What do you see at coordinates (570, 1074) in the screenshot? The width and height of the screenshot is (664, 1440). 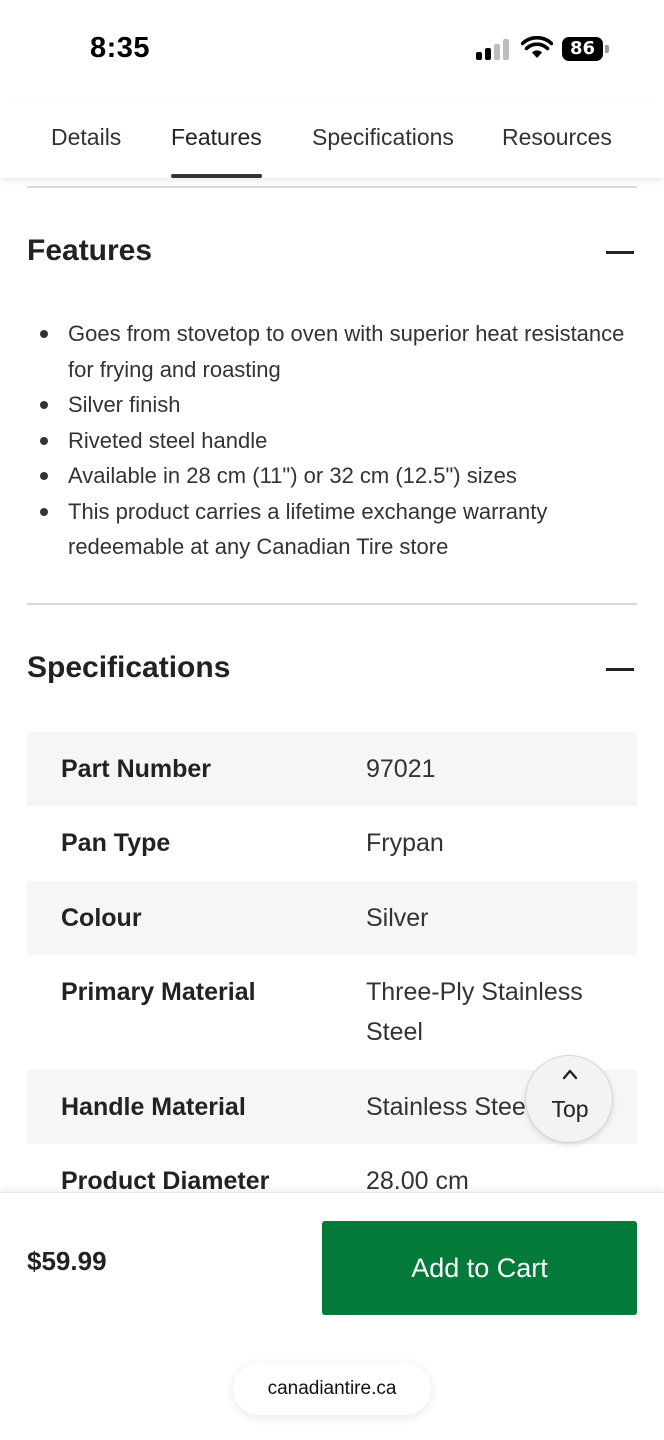 I see `chevron-up-icon` at bounding box center [570, 1074].